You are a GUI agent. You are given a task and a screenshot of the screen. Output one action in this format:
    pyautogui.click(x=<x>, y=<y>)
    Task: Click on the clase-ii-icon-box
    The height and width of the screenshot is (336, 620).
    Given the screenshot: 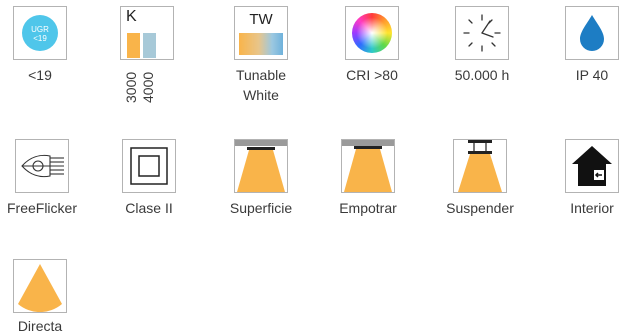 What is the action you would take?
    pyautogui.click(x=149, y=166)
    